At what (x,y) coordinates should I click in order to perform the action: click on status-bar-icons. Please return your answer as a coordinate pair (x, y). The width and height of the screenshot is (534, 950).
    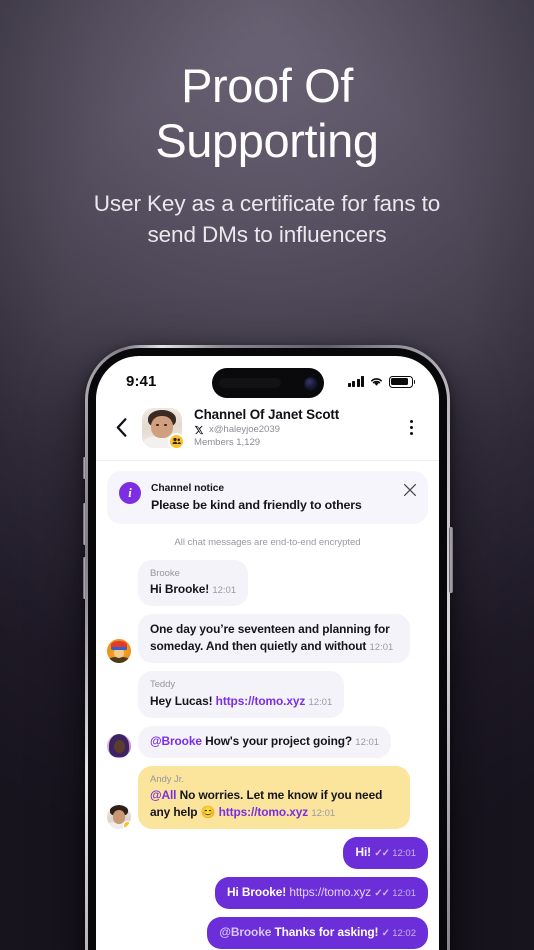
    Looking at the image, I should click on (381, 381).